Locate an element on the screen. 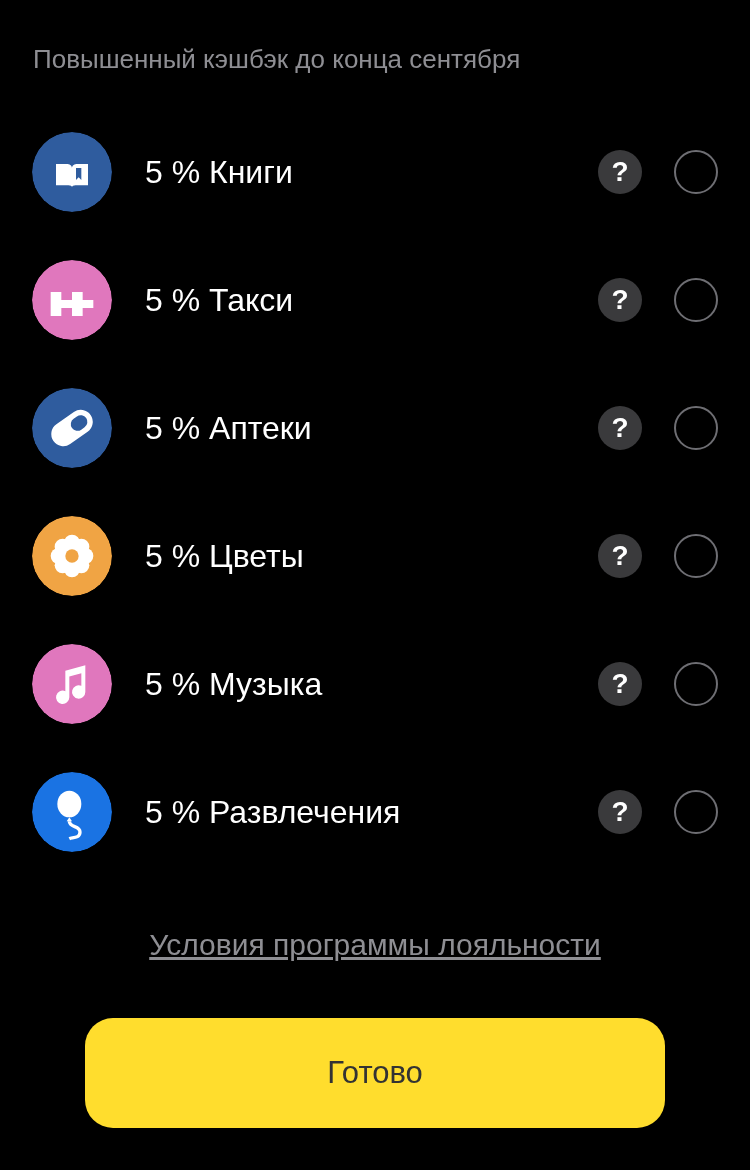  loyalty-terms-link: Условия программы лояльности is located at coordinates (375, 945).